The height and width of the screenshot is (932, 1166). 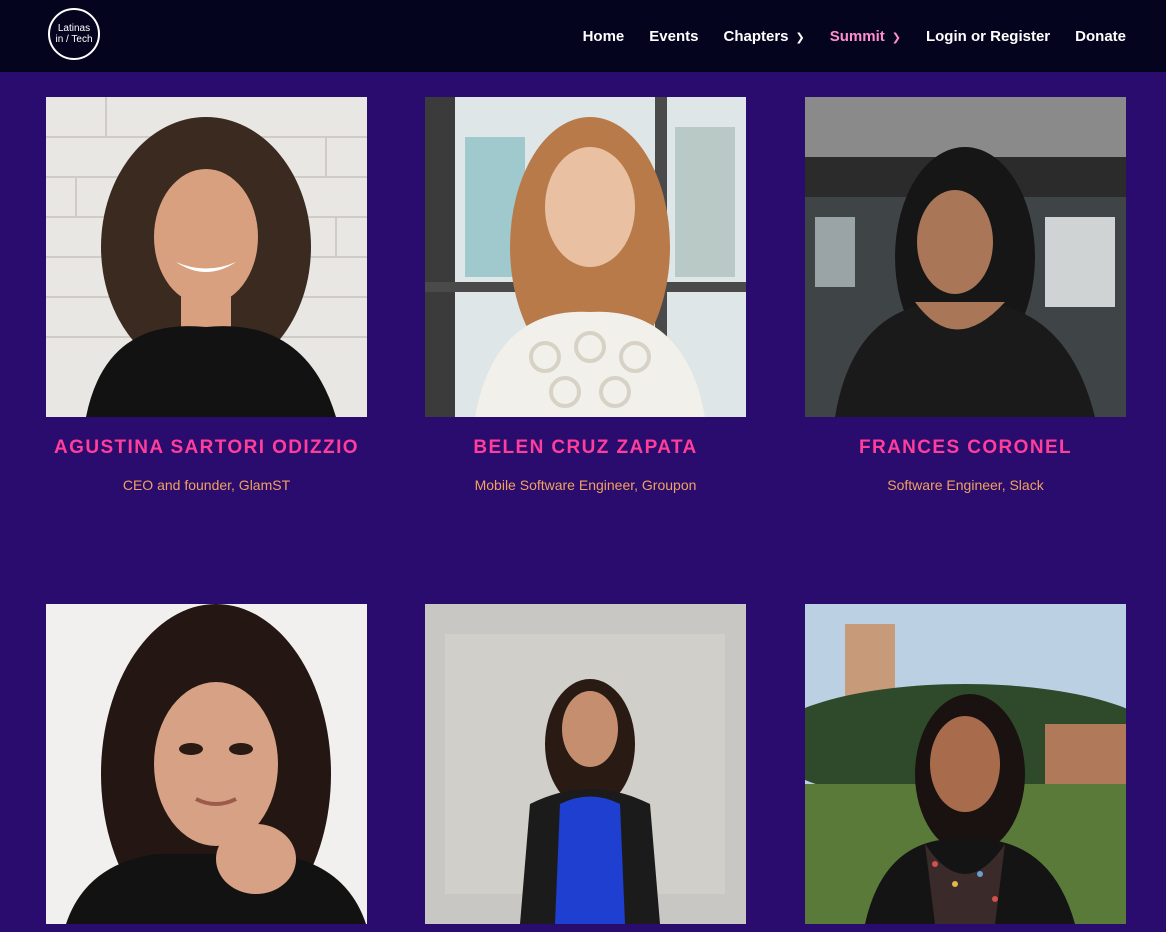 What do you see at coordinates (74, 39) in the screenshot?
I see `logo-line-2: in / Tech` at bounding box center [74, 39].